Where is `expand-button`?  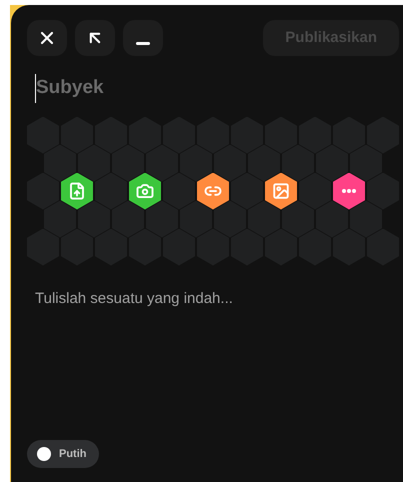 expand-button is located at coordinates (95, 38).